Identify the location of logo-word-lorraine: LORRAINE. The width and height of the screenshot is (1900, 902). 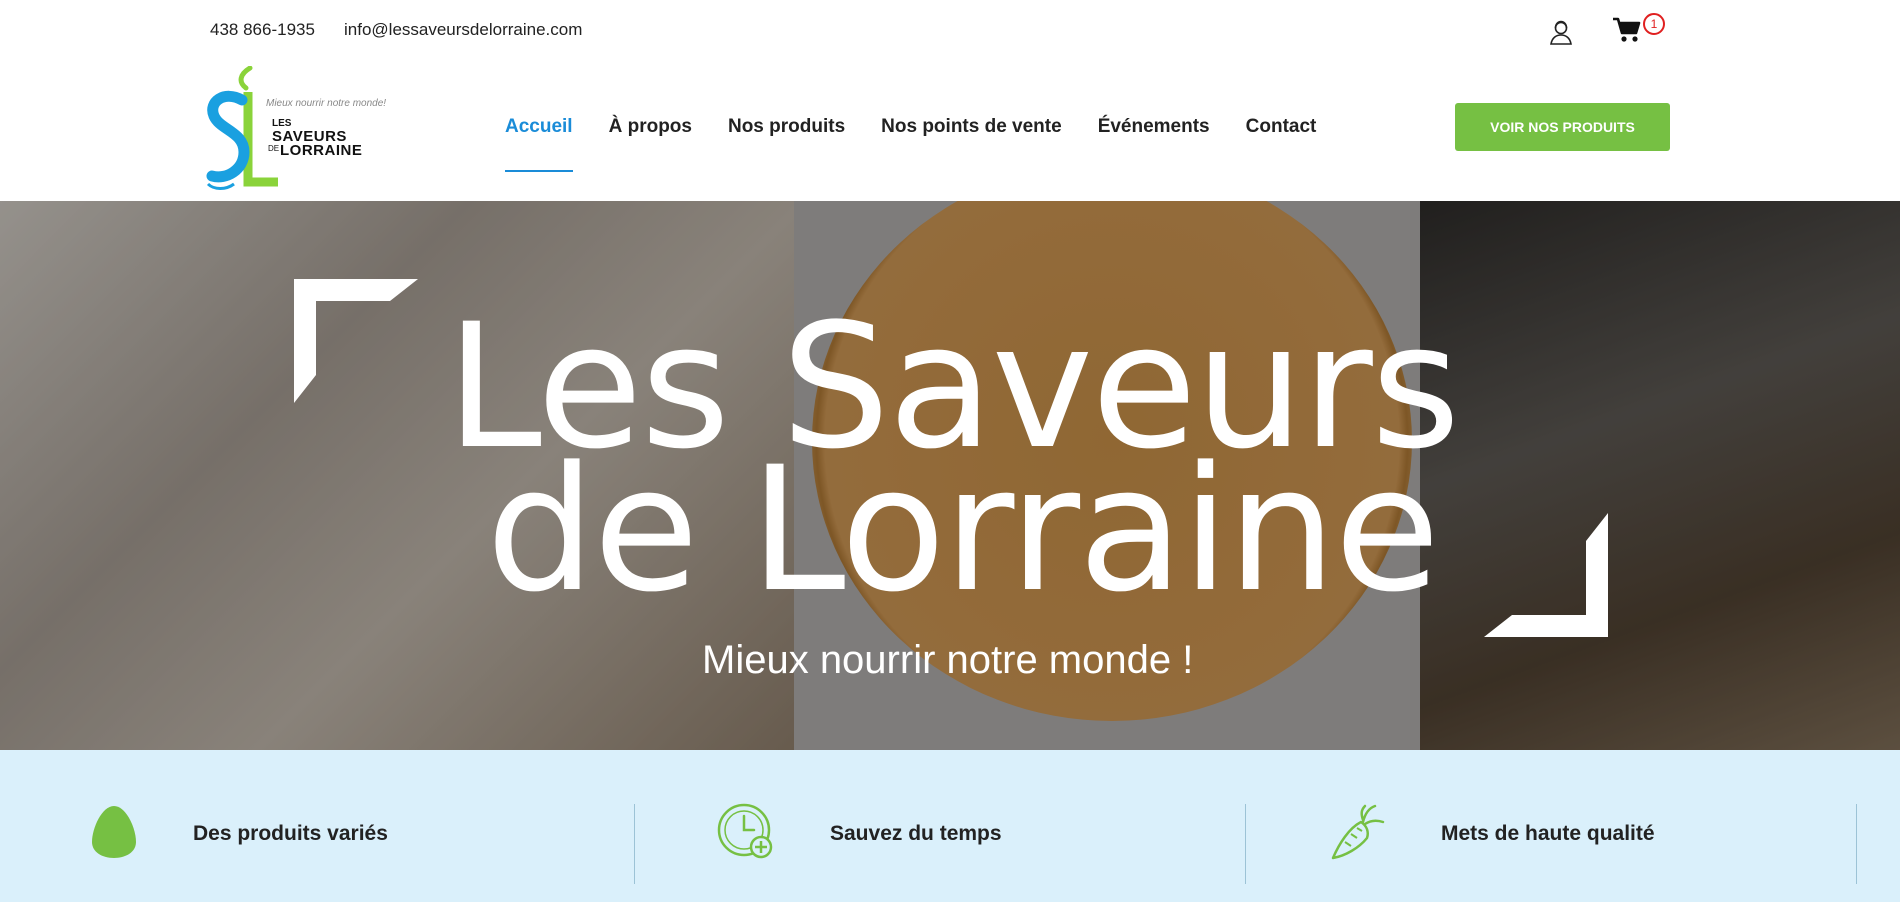
(321, 150).